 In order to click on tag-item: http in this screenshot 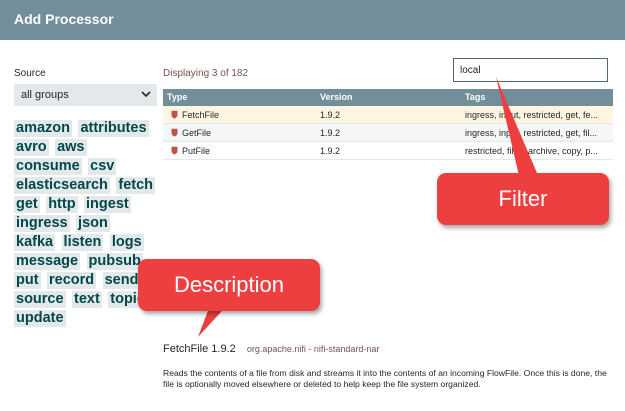, I will do `click(62, 204)`.